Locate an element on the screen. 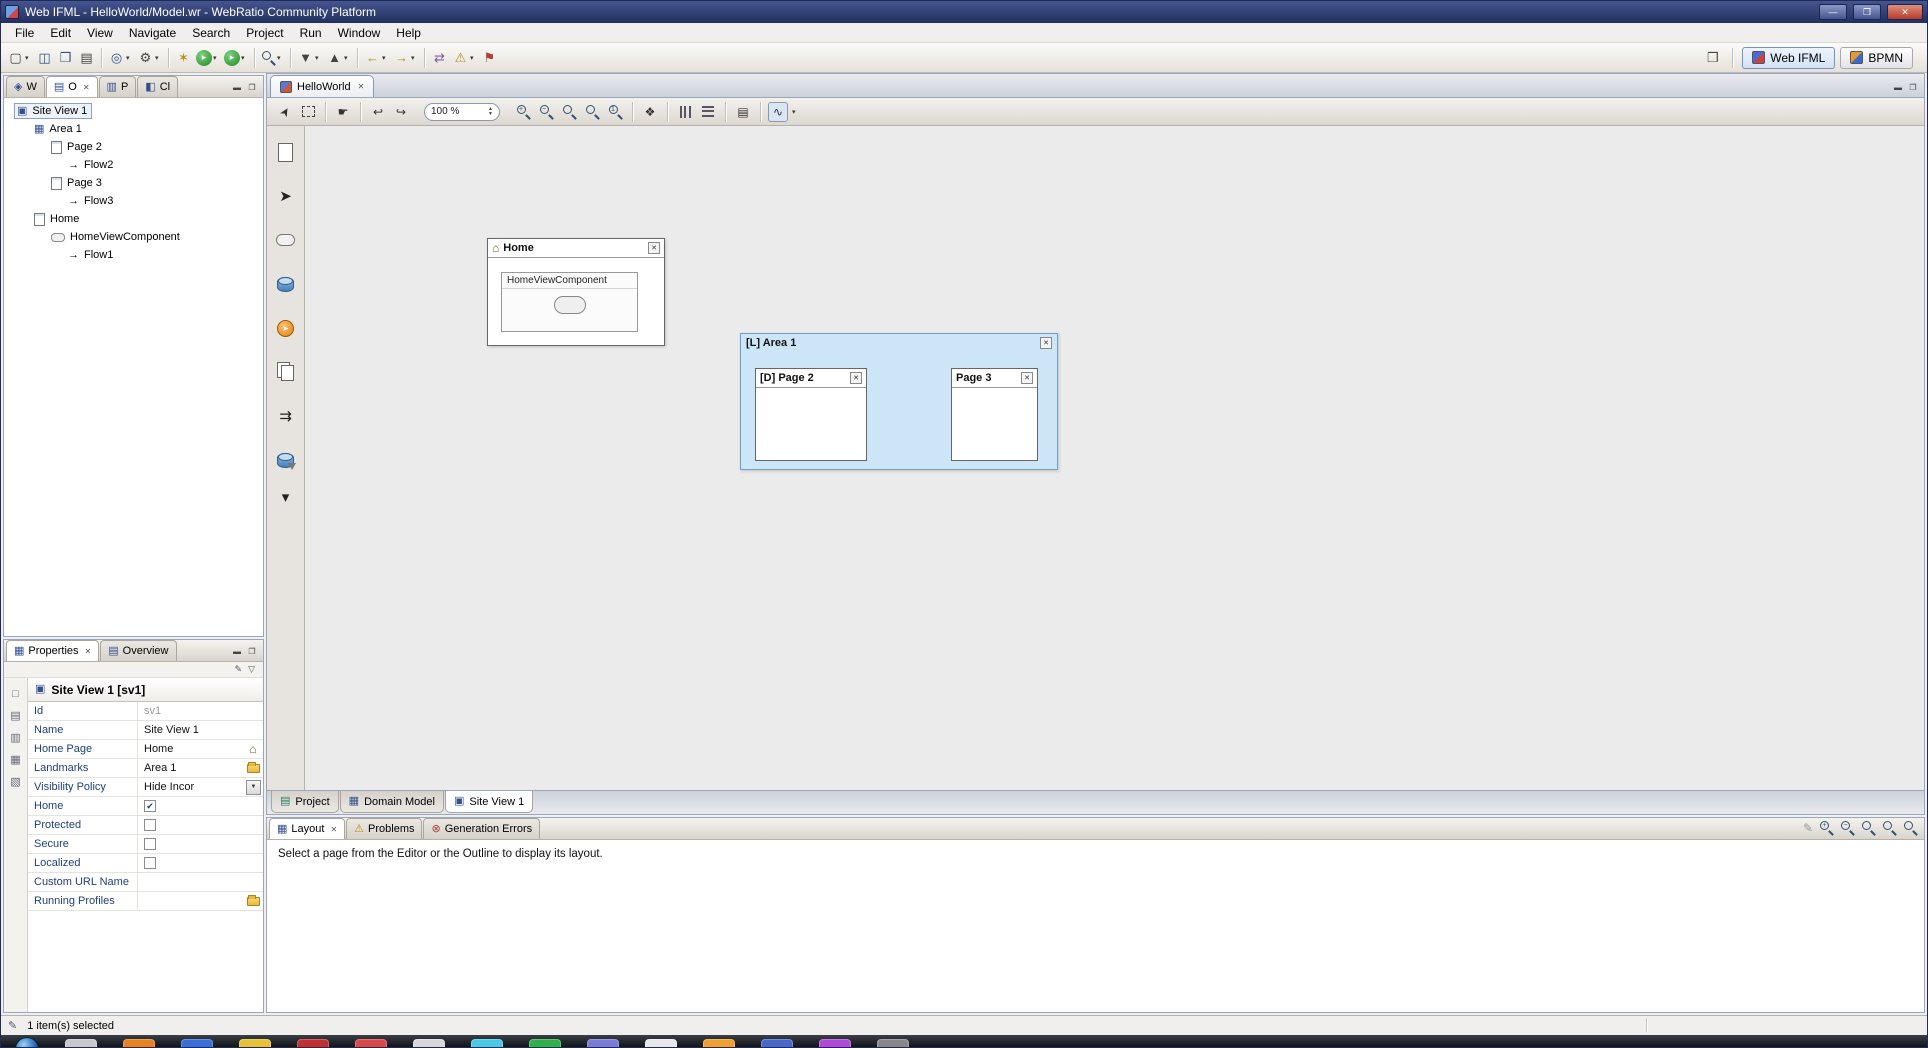 The image size is (1928, 1048). problems-warning-button: ⚠ ▾ is located at coordinates (464, 58).